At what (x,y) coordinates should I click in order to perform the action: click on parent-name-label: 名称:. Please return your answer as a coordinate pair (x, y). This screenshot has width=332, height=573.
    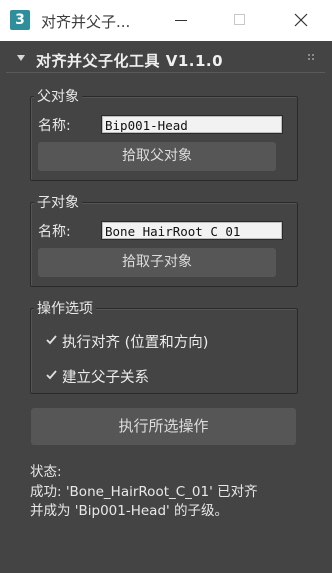
    Looking at the image, I should click on (54, 126).